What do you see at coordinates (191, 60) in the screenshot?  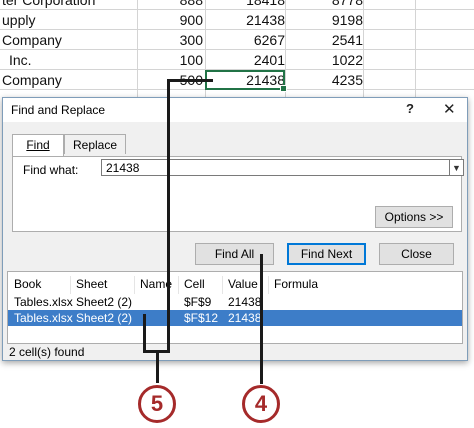 I see `quantity-cell: 100` at bounding box center [191, 60].